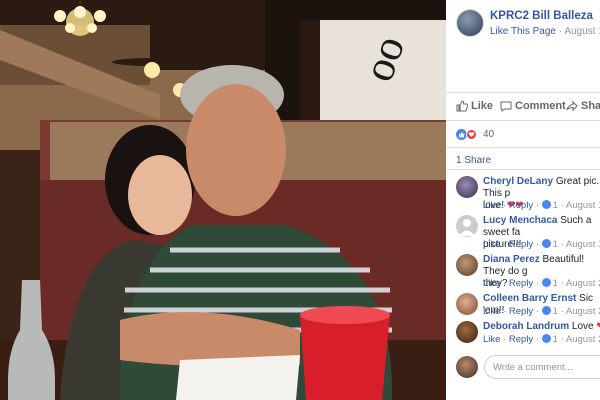  I want to click on reaction-summary: 40, so click(475, 134).